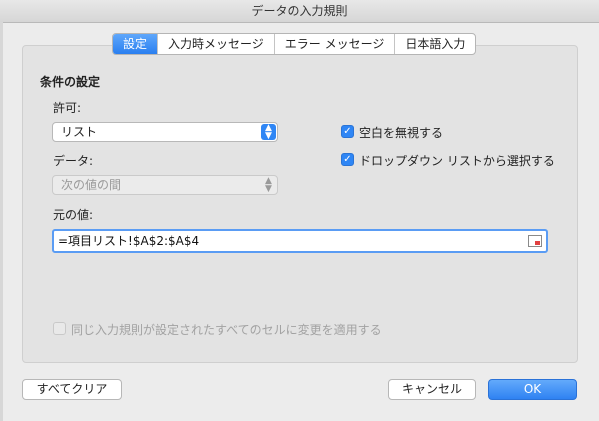 This screenshot has height=421, width=599. I want to click on data-select-value: 次の値の間, so click(91, 185).